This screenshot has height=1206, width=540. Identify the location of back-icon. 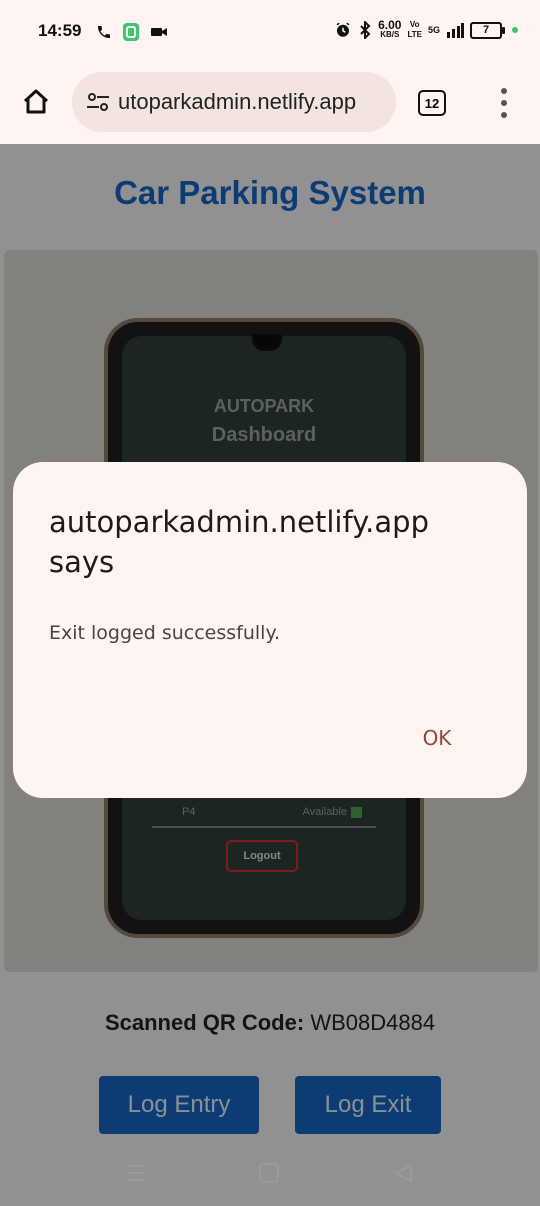
(403, 1173).